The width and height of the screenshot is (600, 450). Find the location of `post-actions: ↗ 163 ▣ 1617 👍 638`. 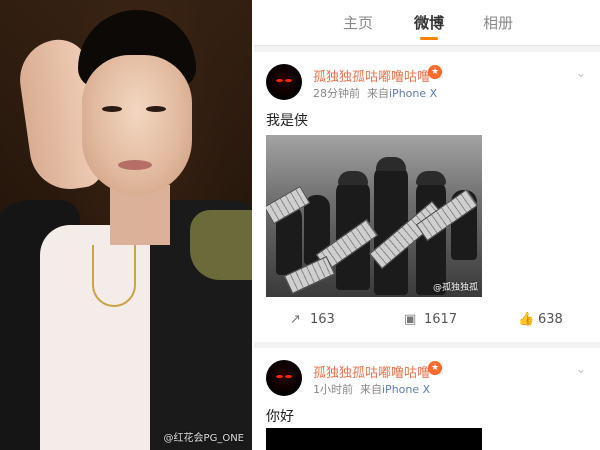

post-actions: ↗ 163 ▣ 1617 👍 638 is located at coordinates (427, 321).